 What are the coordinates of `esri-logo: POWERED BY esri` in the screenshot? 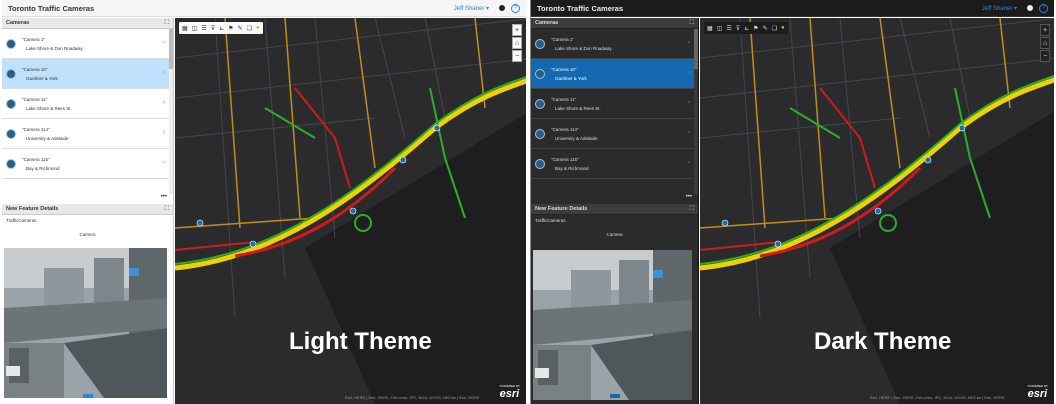 It's located at (509, 392).